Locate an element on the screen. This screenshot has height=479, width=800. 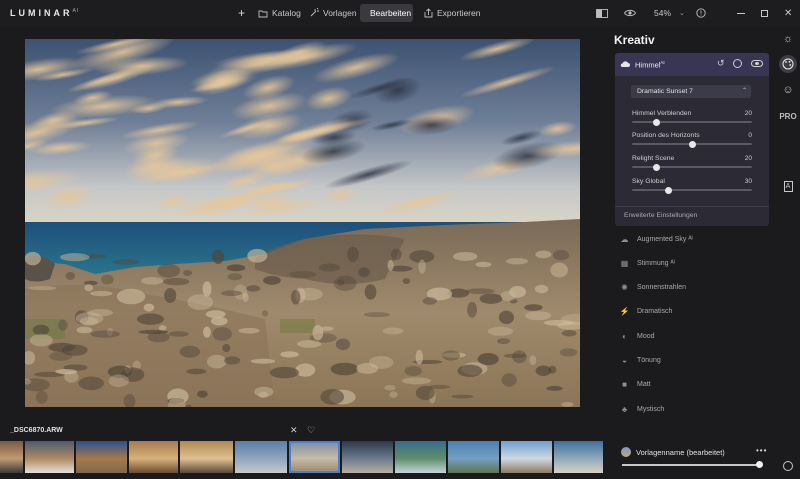
export-tab: Exportieren is located at coordinates (452, 13).